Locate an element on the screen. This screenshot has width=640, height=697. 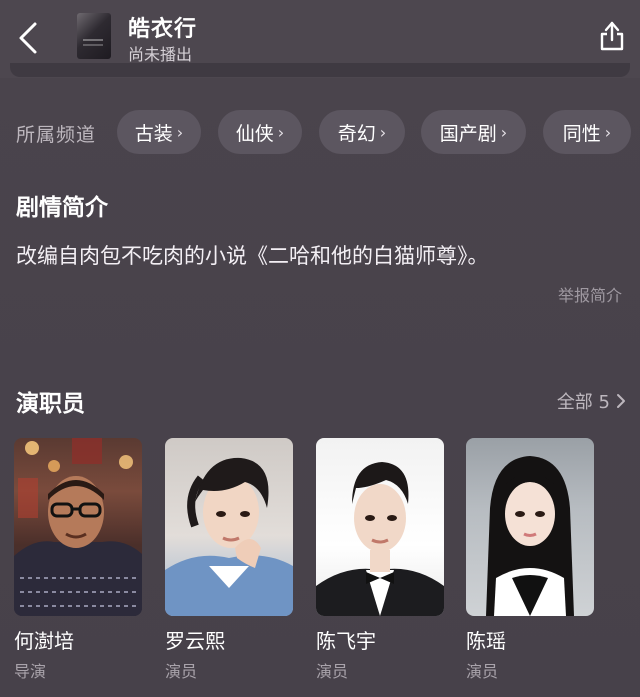
cast-card: 陈瑶 演员 is located at coordinates (530, 559).